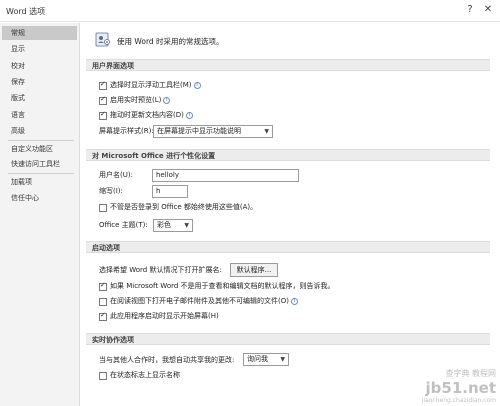 This screenshot has width=500, height=406. What do you see at coordinates (102, 39) in the screenshot?
I see `general-options-icon` at bounding box center [102, 39].